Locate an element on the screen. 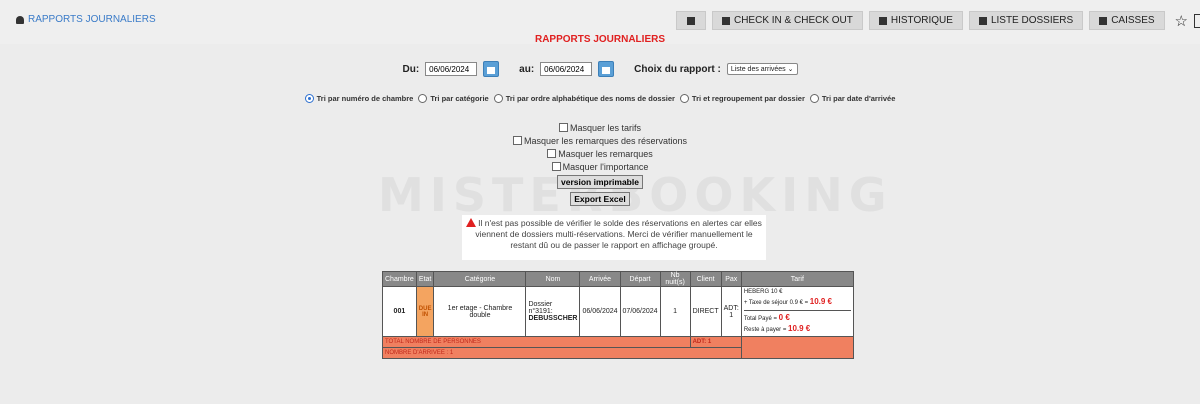  tarif-taxe: + Taxe de séjour 0.9 € = is located at coordinates (776, 303).